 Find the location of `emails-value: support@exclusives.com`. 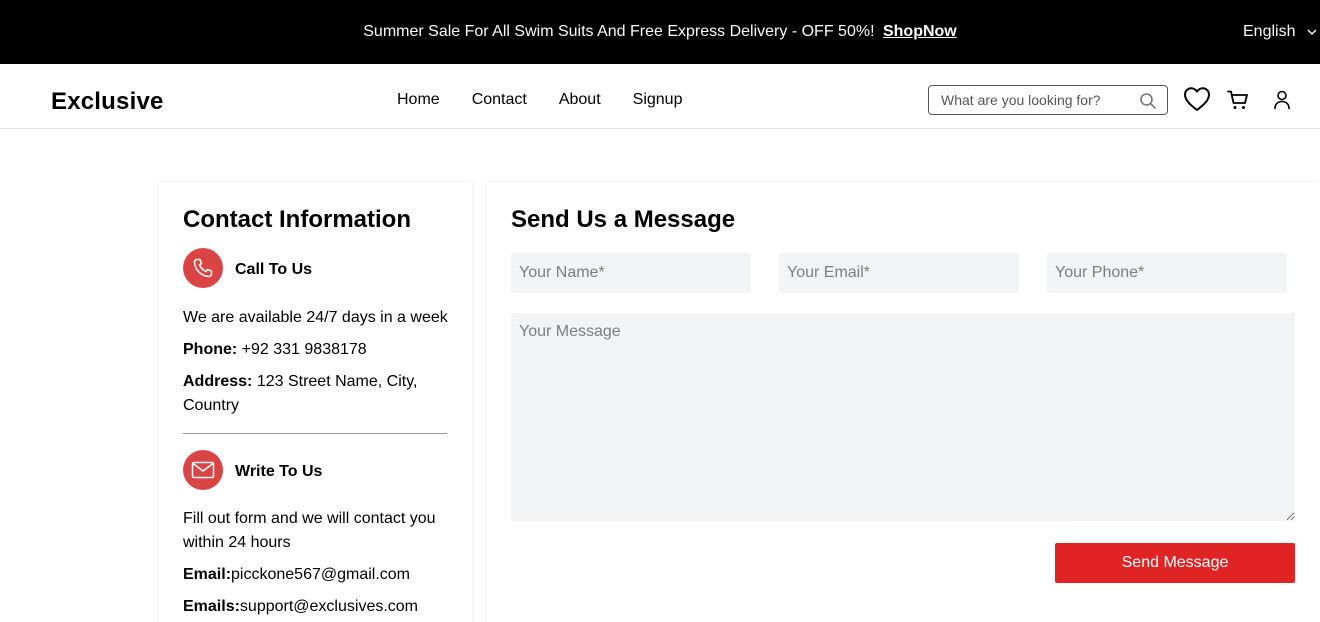

emails-value: support@exclusives.com is located at coordinates (329, 606).